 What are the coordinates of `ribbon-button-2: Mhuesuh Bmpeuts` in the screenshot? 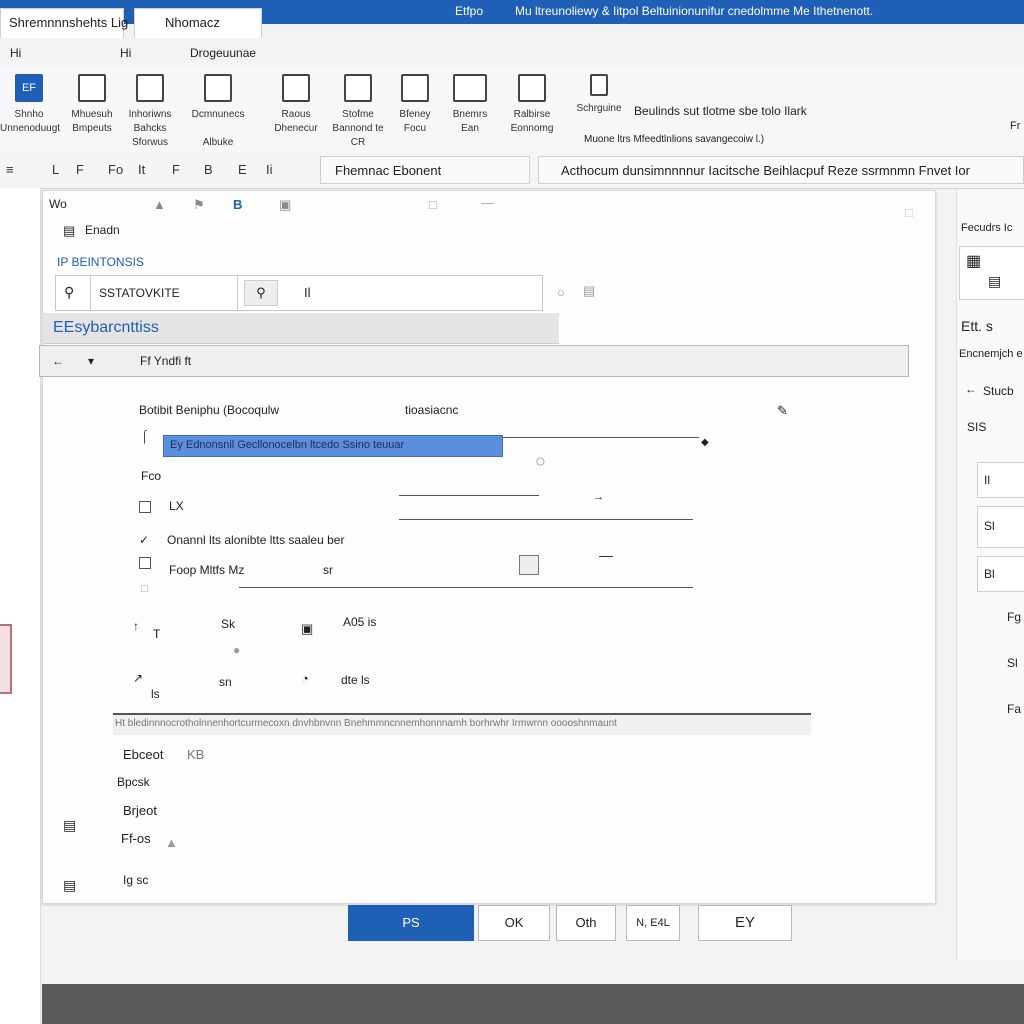 It's located at (92, 105).